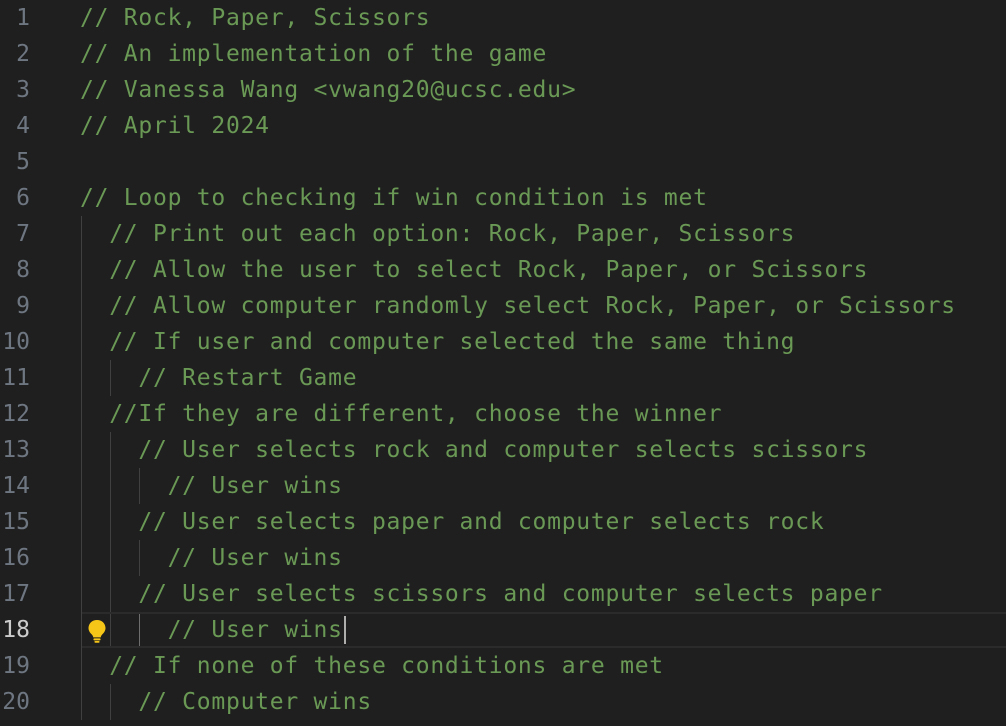 The height and width of the screenshot is (726, 1006). Describe the element at coordinates (23, 306) in the screenshot. I see `line-number: 9` at that location.